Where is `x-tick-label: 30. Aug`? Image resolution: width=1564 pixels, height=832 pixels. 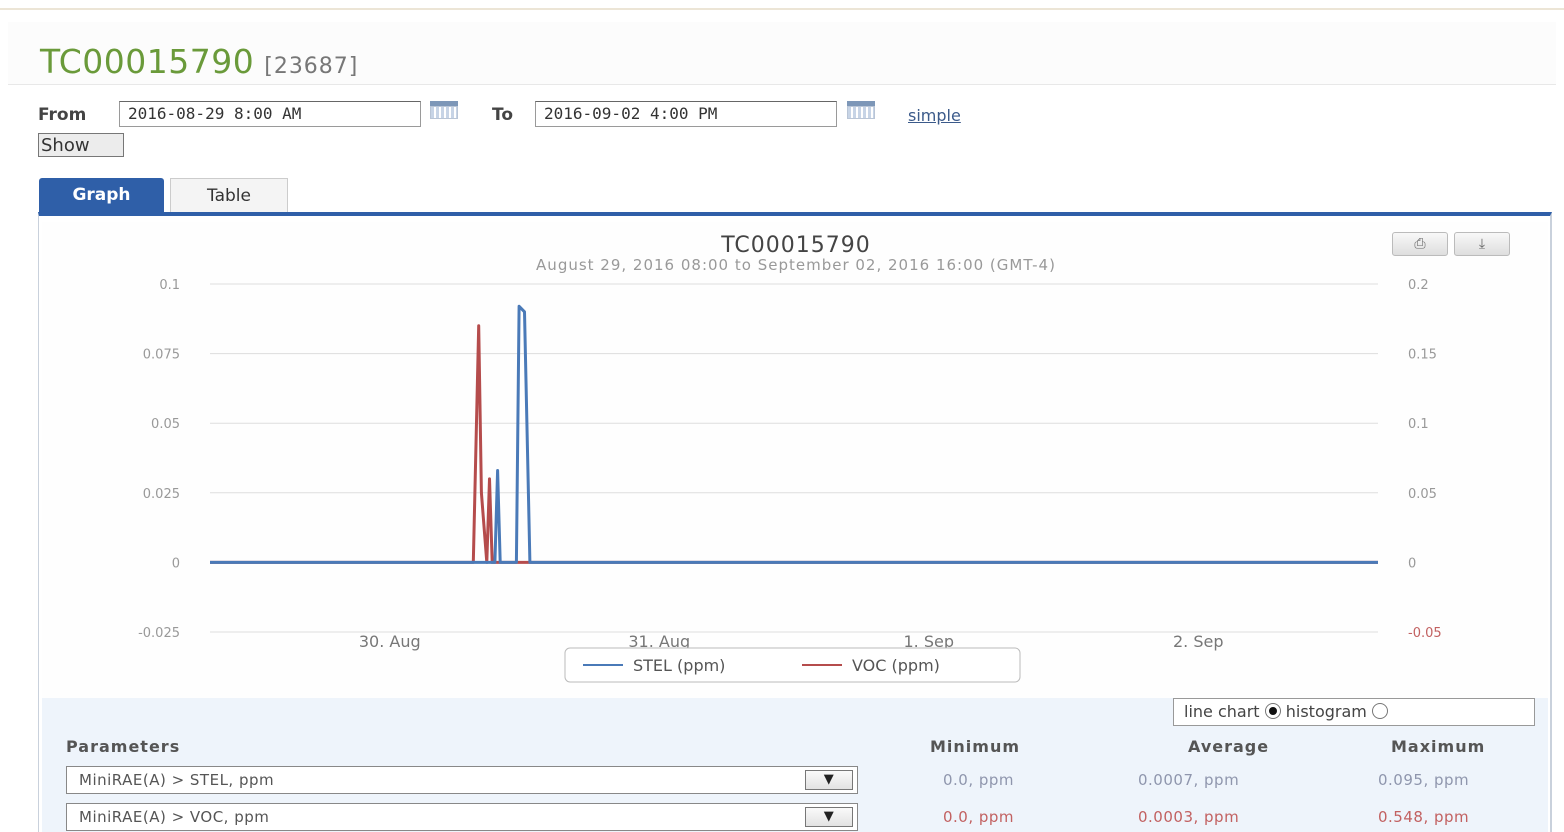 x-tick-label: 30. Aug is located at coordinates (390, 641).